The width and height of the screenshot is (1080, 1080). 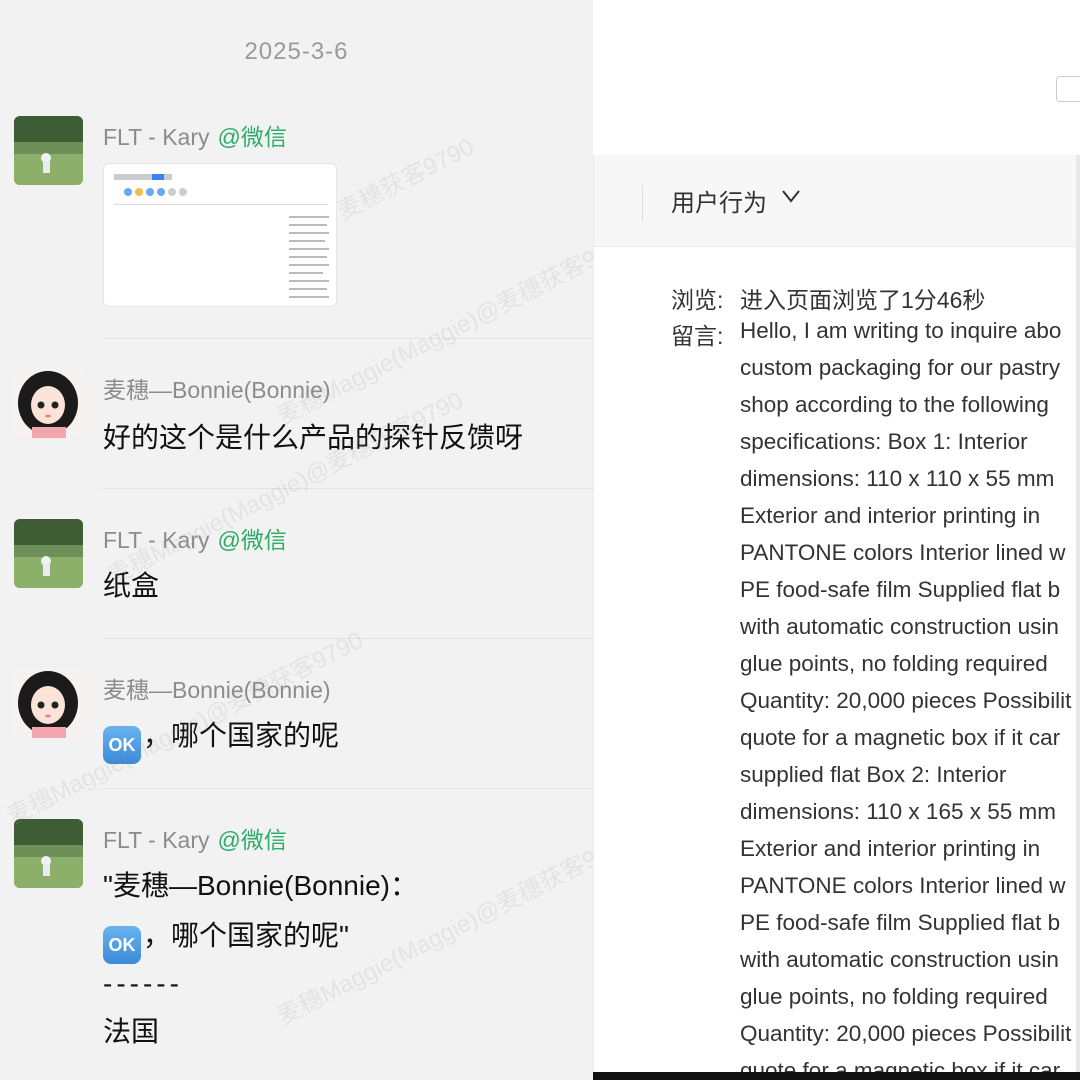 What do you see at coordinates (1068, 89) in the screenshot?
I see `checkbox` at bounding box center [1068, 89].